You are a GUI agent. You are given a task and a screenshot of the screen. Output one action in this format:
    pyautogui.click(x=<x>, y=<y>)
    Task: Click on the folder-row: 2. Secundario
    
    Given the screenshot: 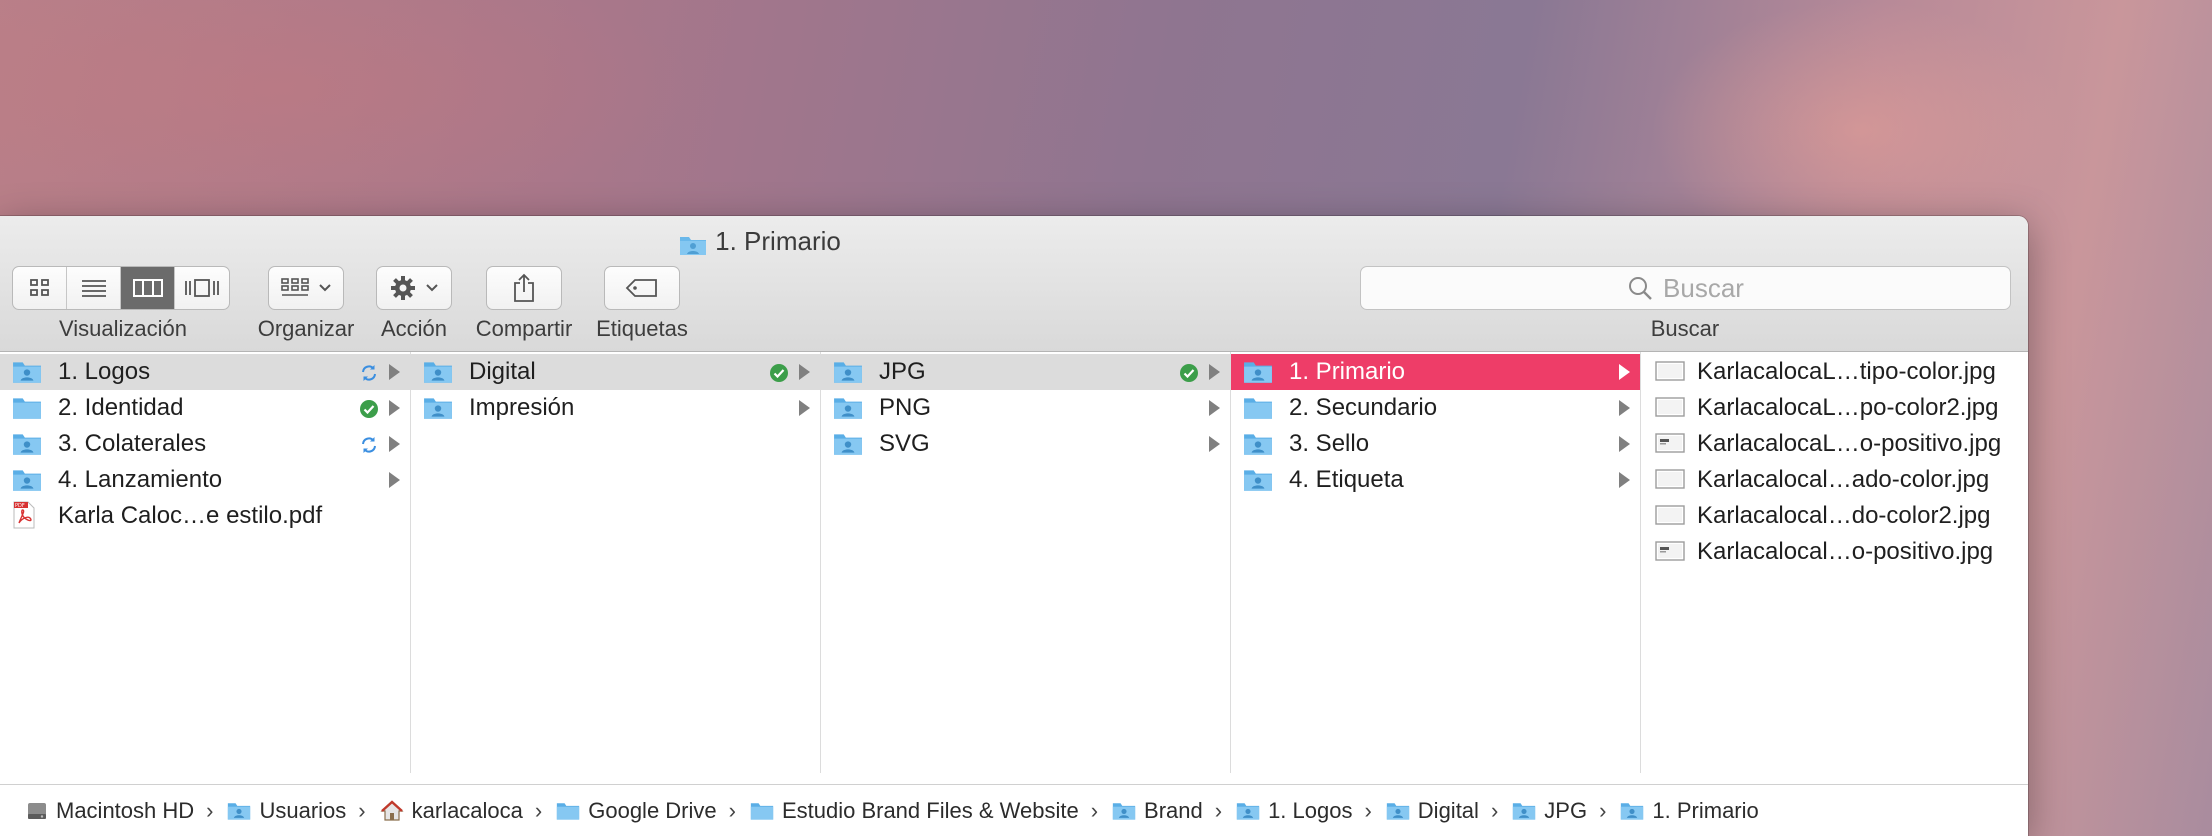 What is the action you would take?
    pyautogui.click(x=1435, y=408)
    